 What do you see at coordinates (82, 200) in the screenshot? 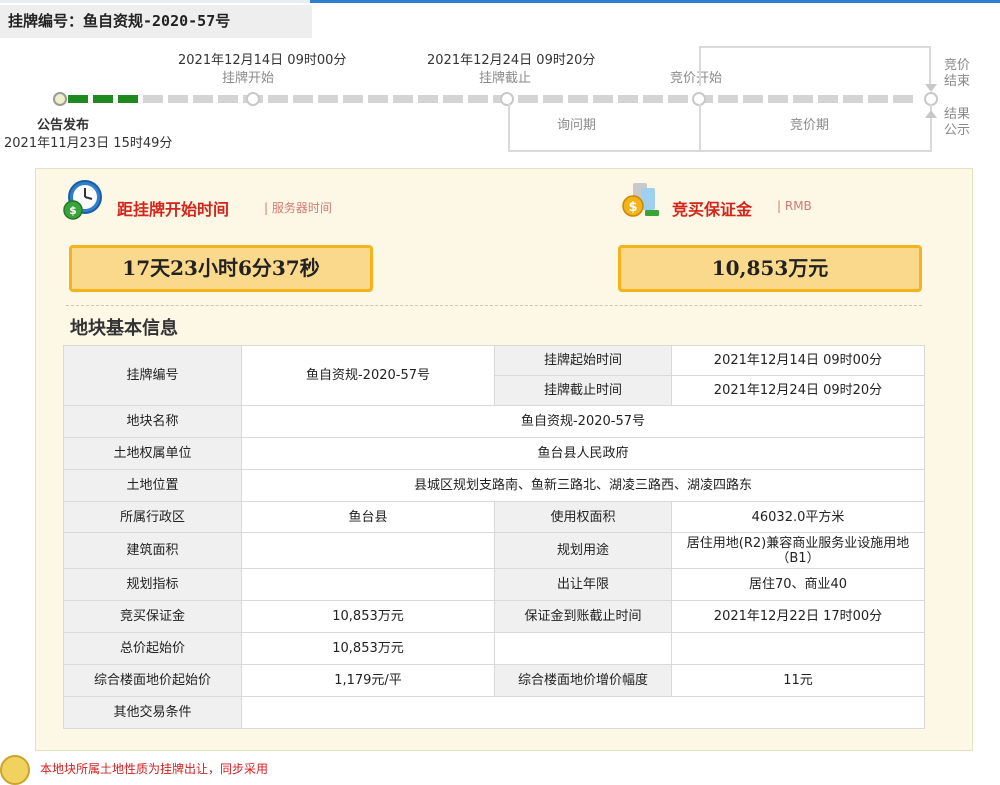
I see `clock-coin-icon: $` at bounding box center [82, 200].